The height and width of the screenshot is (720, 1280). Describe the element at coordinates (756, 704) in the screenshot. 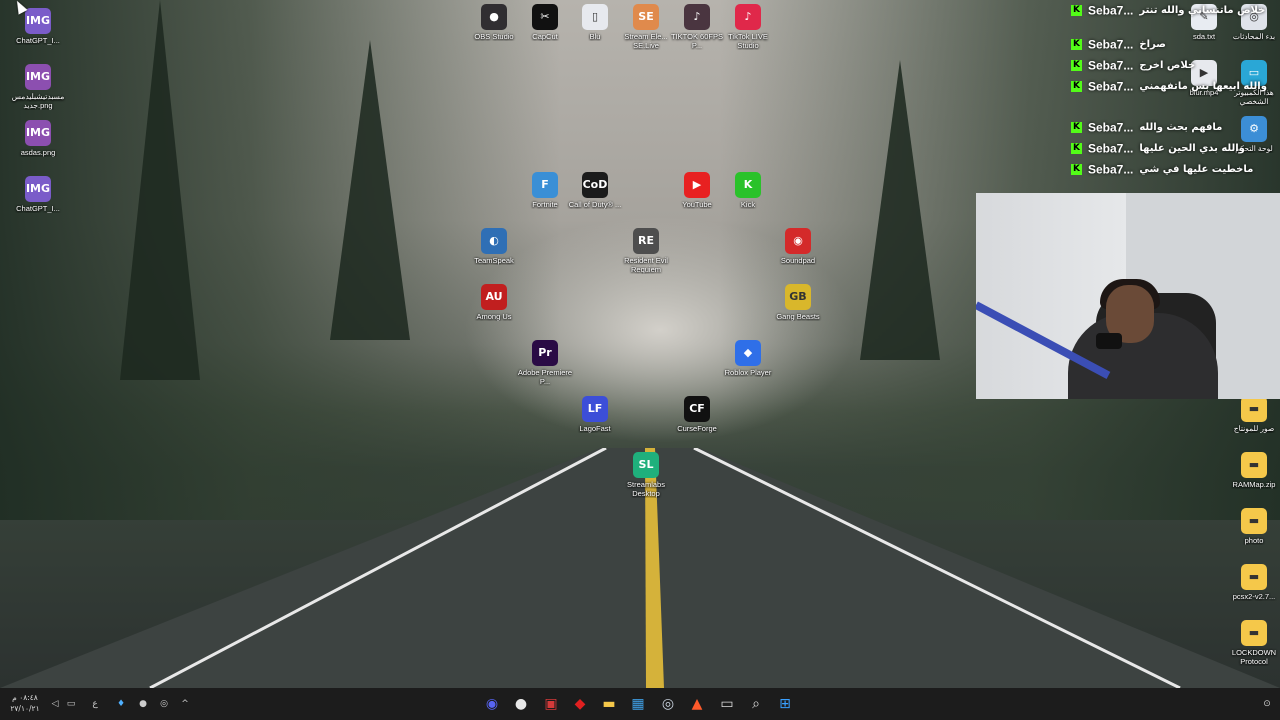

I see `search-icon: ⌕` at that location.